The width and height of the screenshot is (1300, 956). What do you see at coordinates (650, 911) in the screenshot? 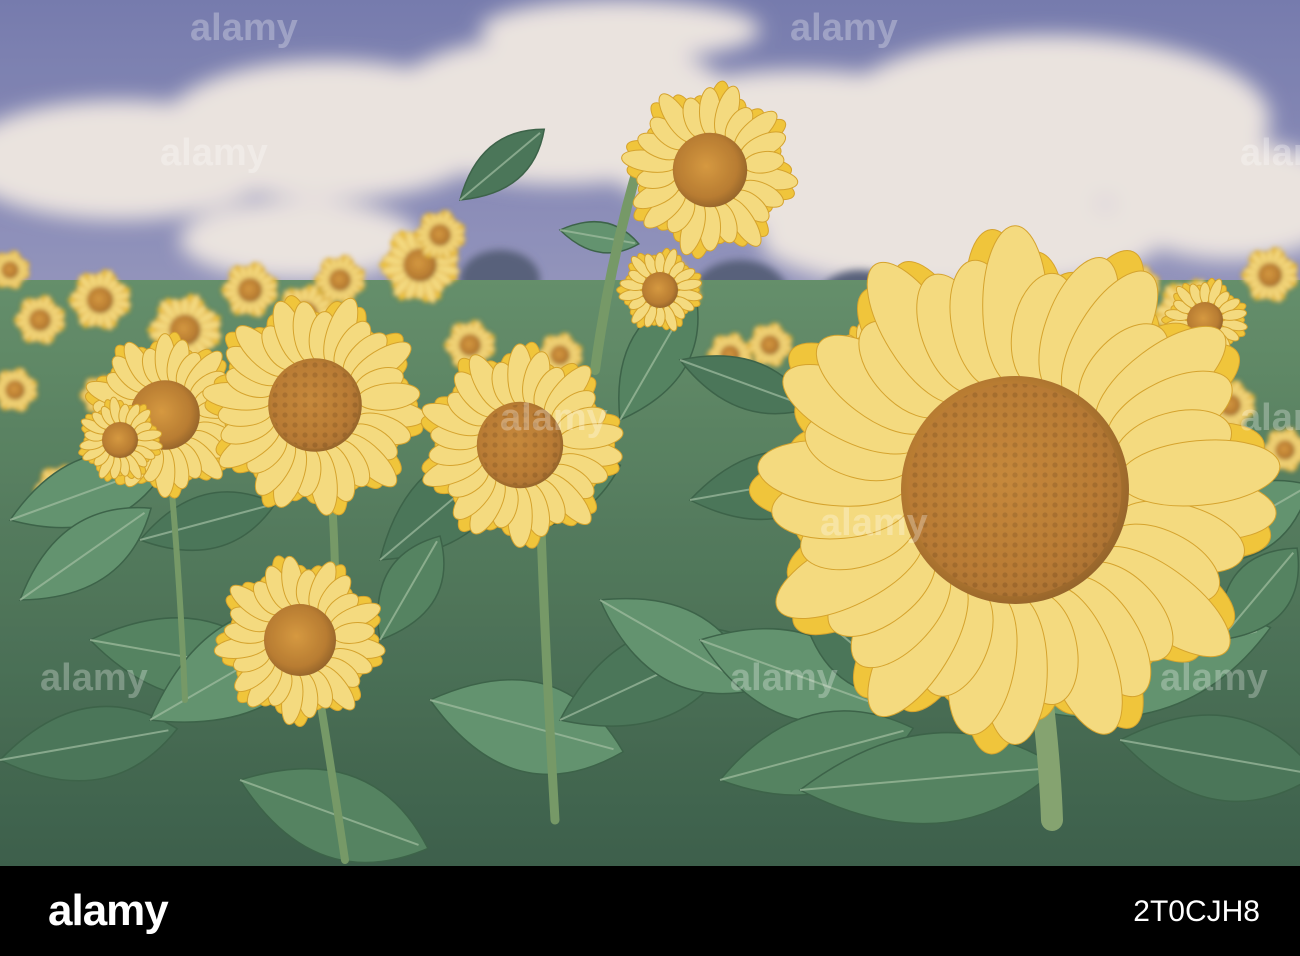
I see `stock-footer-bar: alamy 2T0CJH8` at bounding box center [650, 911].